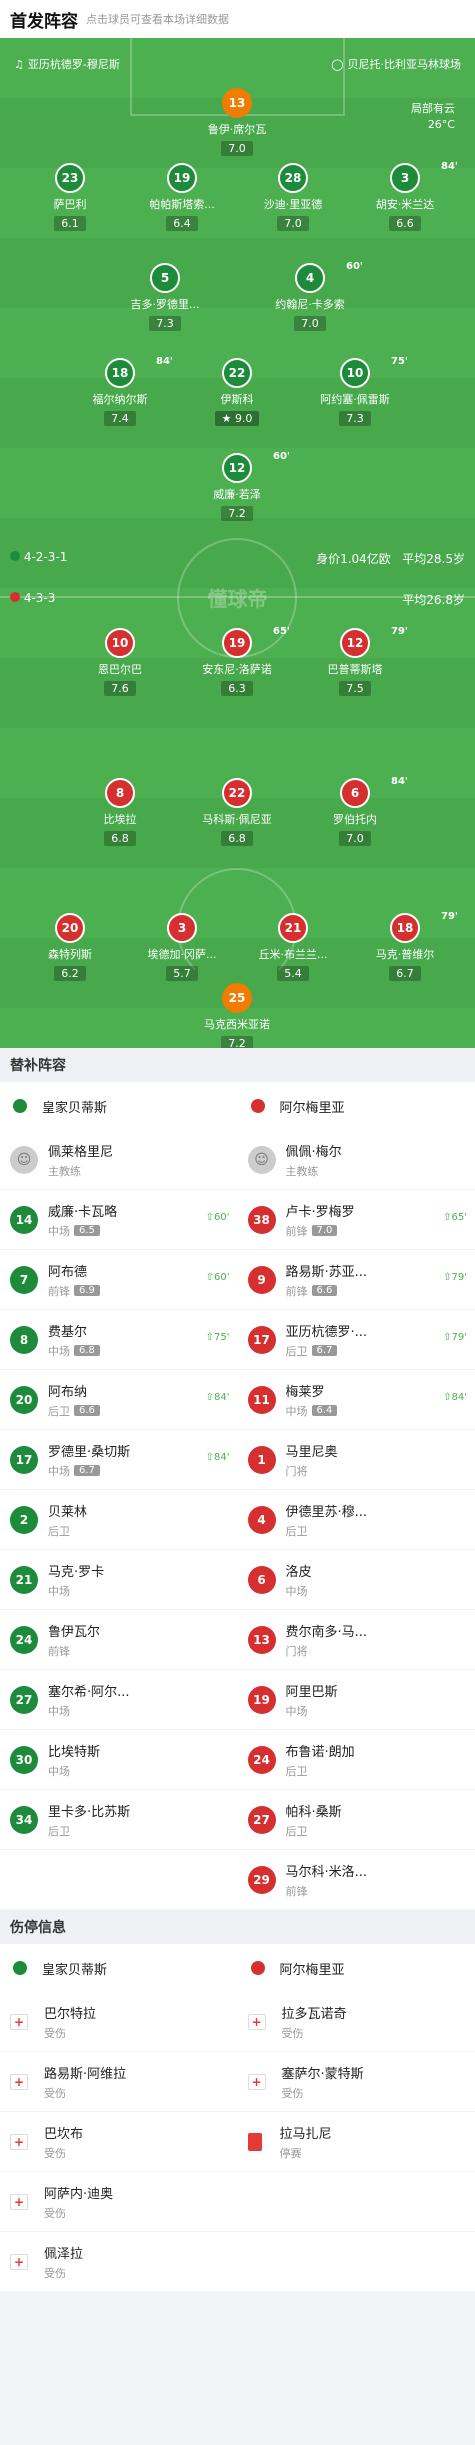 This screenshot has height=2445, width=475. Describe the element at coordinates (261, 1879) in the screenshot. I see `jersey-number: 29` at that location.